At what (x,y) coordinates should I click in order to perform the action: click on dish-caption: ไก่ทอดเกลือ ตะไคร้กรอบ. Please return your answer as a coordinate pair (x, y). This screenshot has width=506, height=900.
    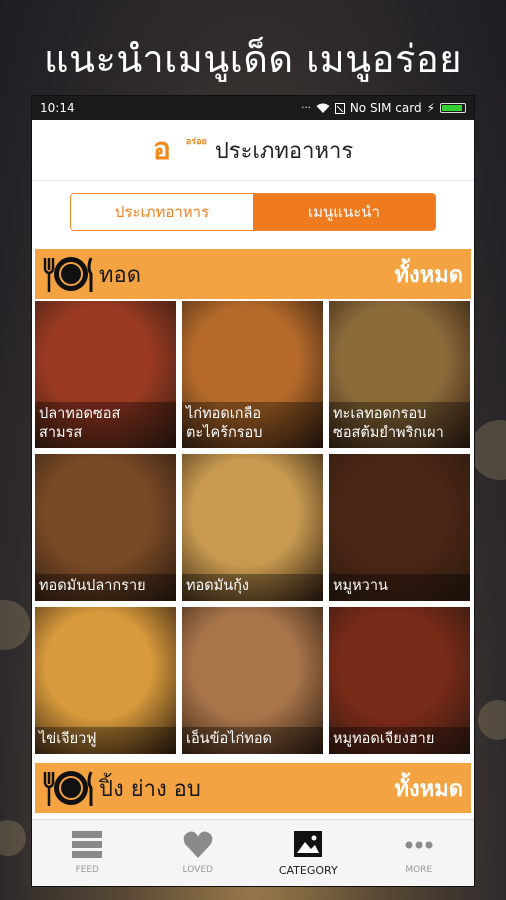
    Looking at the image, I should click on (252, 425).